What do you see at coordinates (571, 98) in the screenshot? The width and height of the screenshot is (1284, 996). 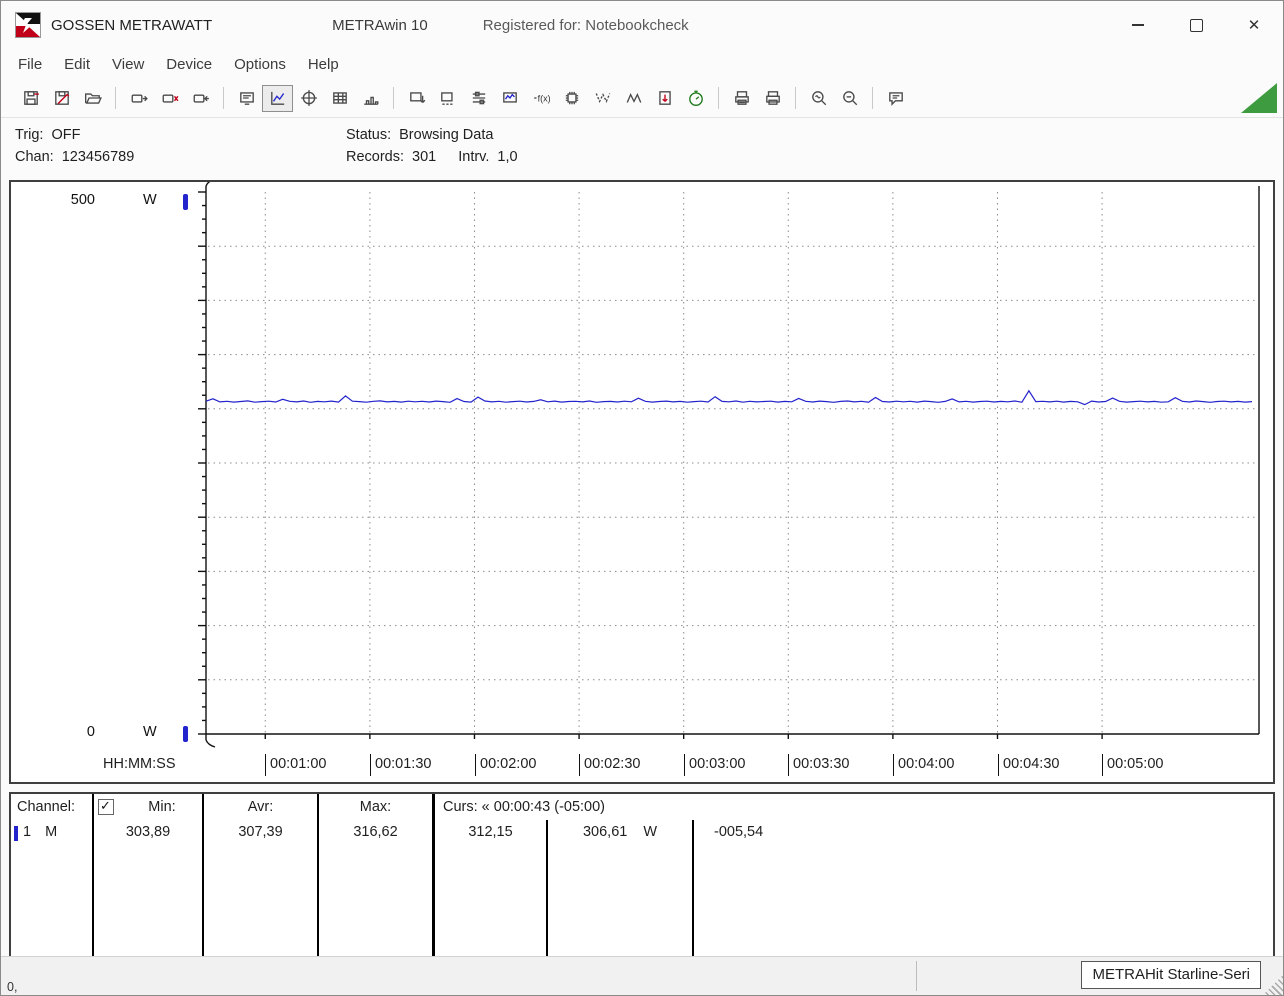 I see `memory-button` at bounding box center [571, 98].